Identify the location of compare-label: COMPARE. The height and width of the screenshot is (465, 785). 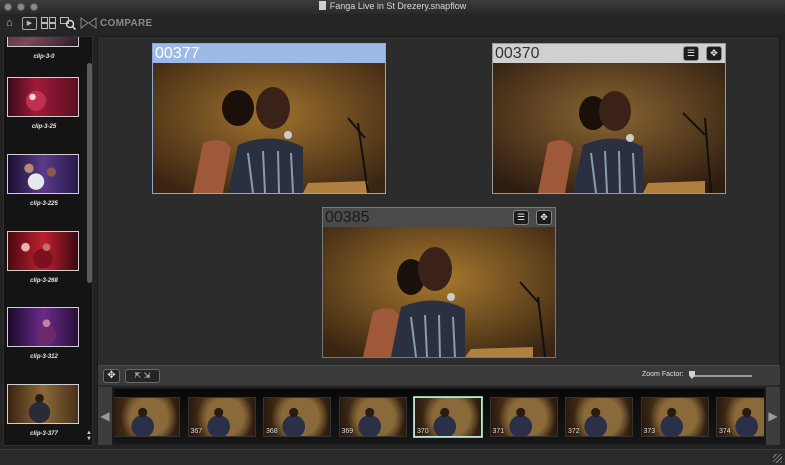
(126, 23).